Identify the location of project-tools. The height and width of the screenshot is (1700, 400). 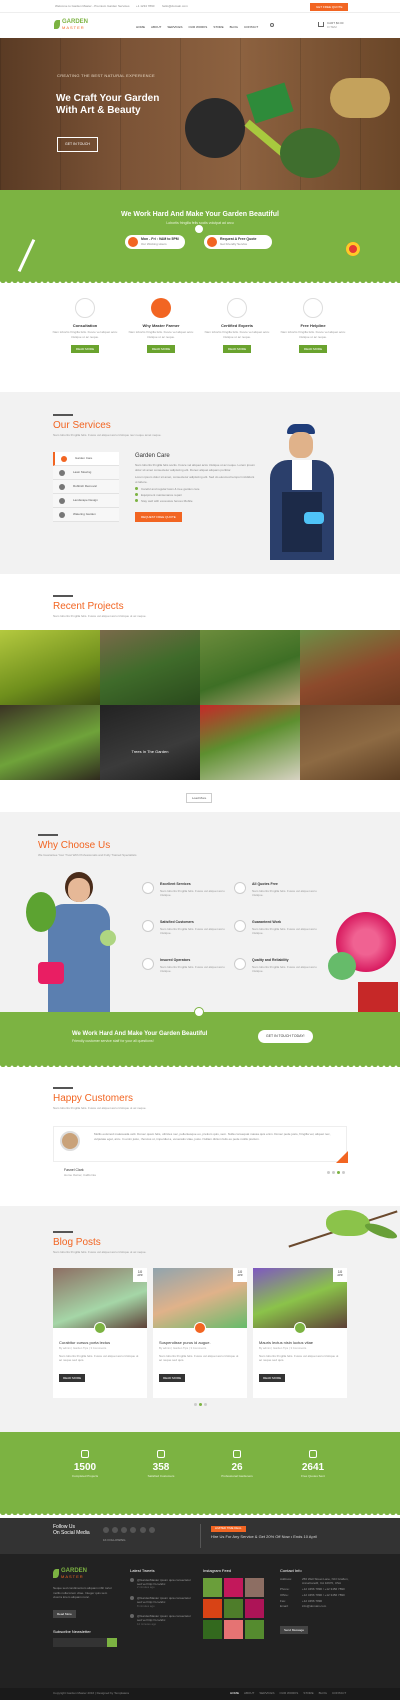
(250, 742).